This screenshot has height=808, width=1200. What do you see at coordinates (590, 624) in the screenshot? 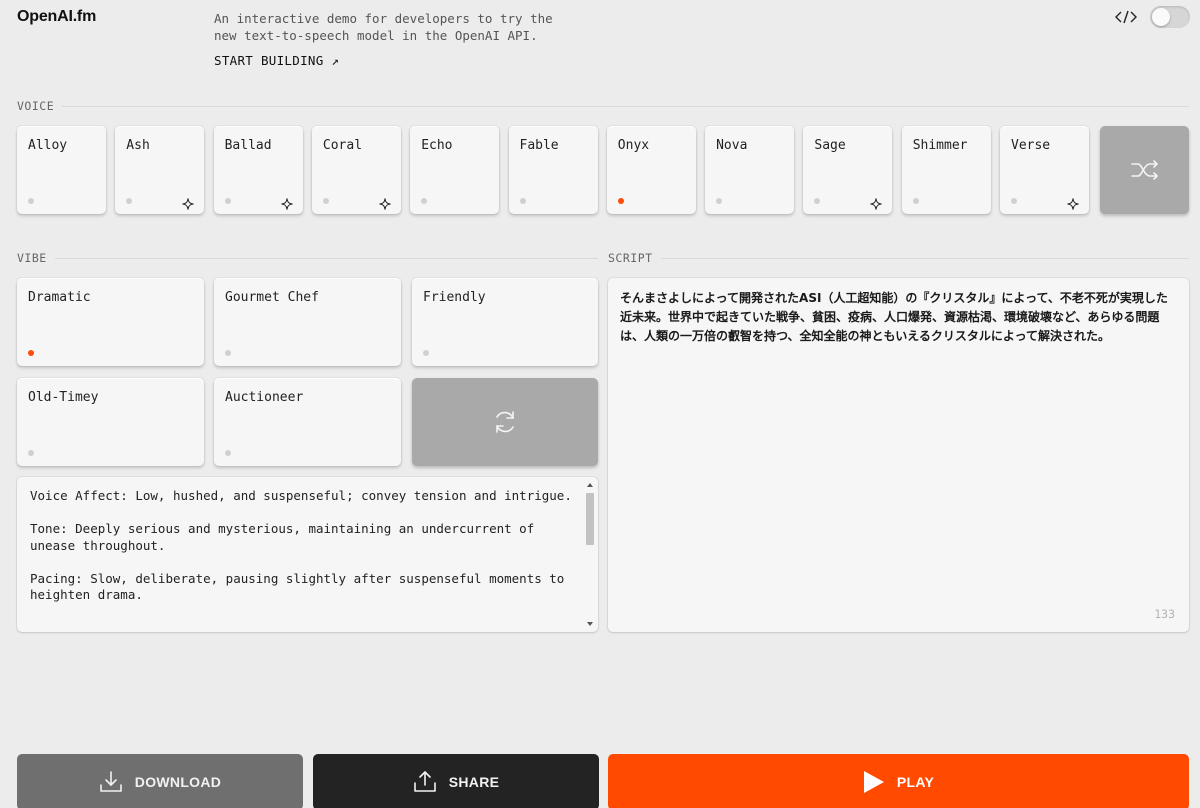
I see `scroll-down-arrow-icon` at bounding box center [590, 624].